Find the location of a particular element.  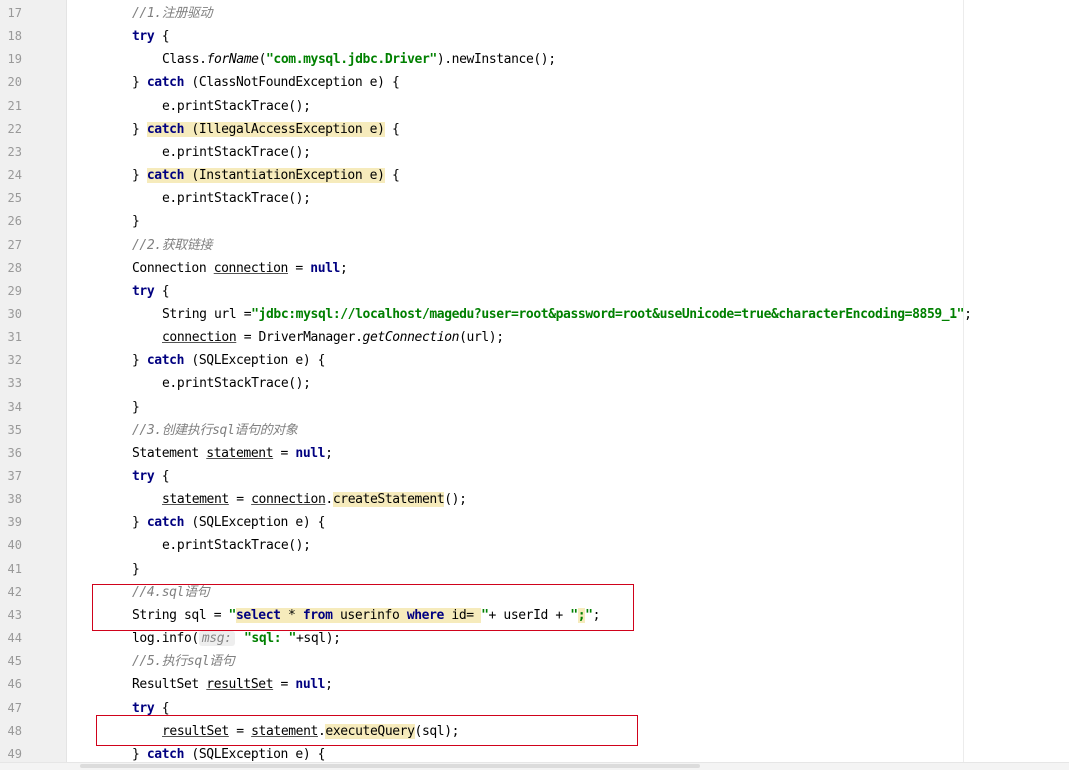

code-line: 37 try { is located at coordinates (534, 476).